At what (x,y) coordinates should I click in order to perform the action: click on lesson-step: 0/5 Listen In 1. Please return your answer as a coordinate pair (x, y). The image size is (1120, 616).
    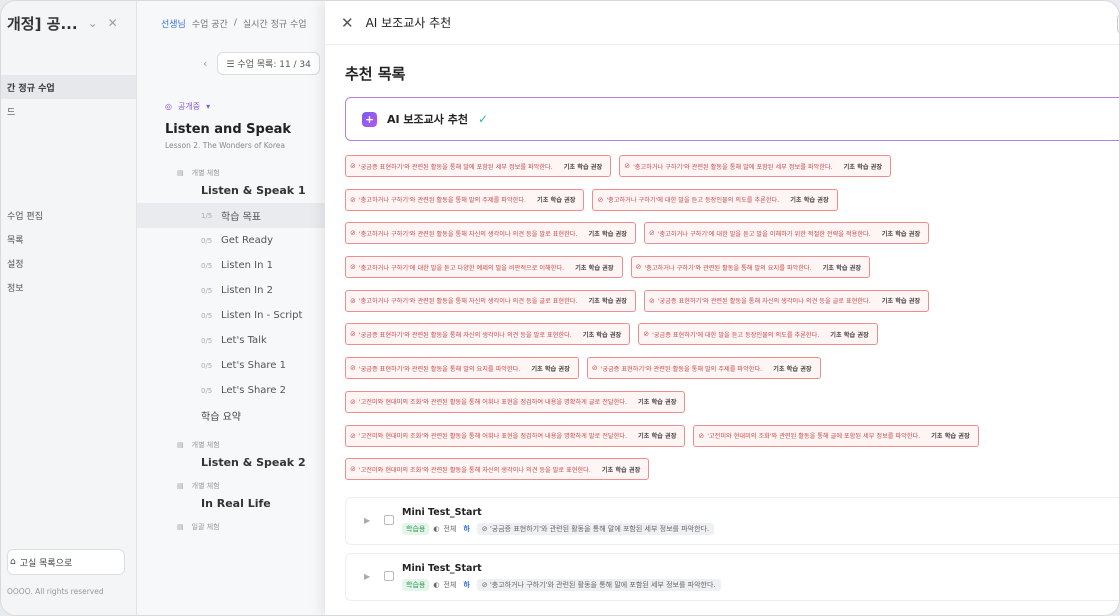
    Looking at the image, I should click on (231, 265).